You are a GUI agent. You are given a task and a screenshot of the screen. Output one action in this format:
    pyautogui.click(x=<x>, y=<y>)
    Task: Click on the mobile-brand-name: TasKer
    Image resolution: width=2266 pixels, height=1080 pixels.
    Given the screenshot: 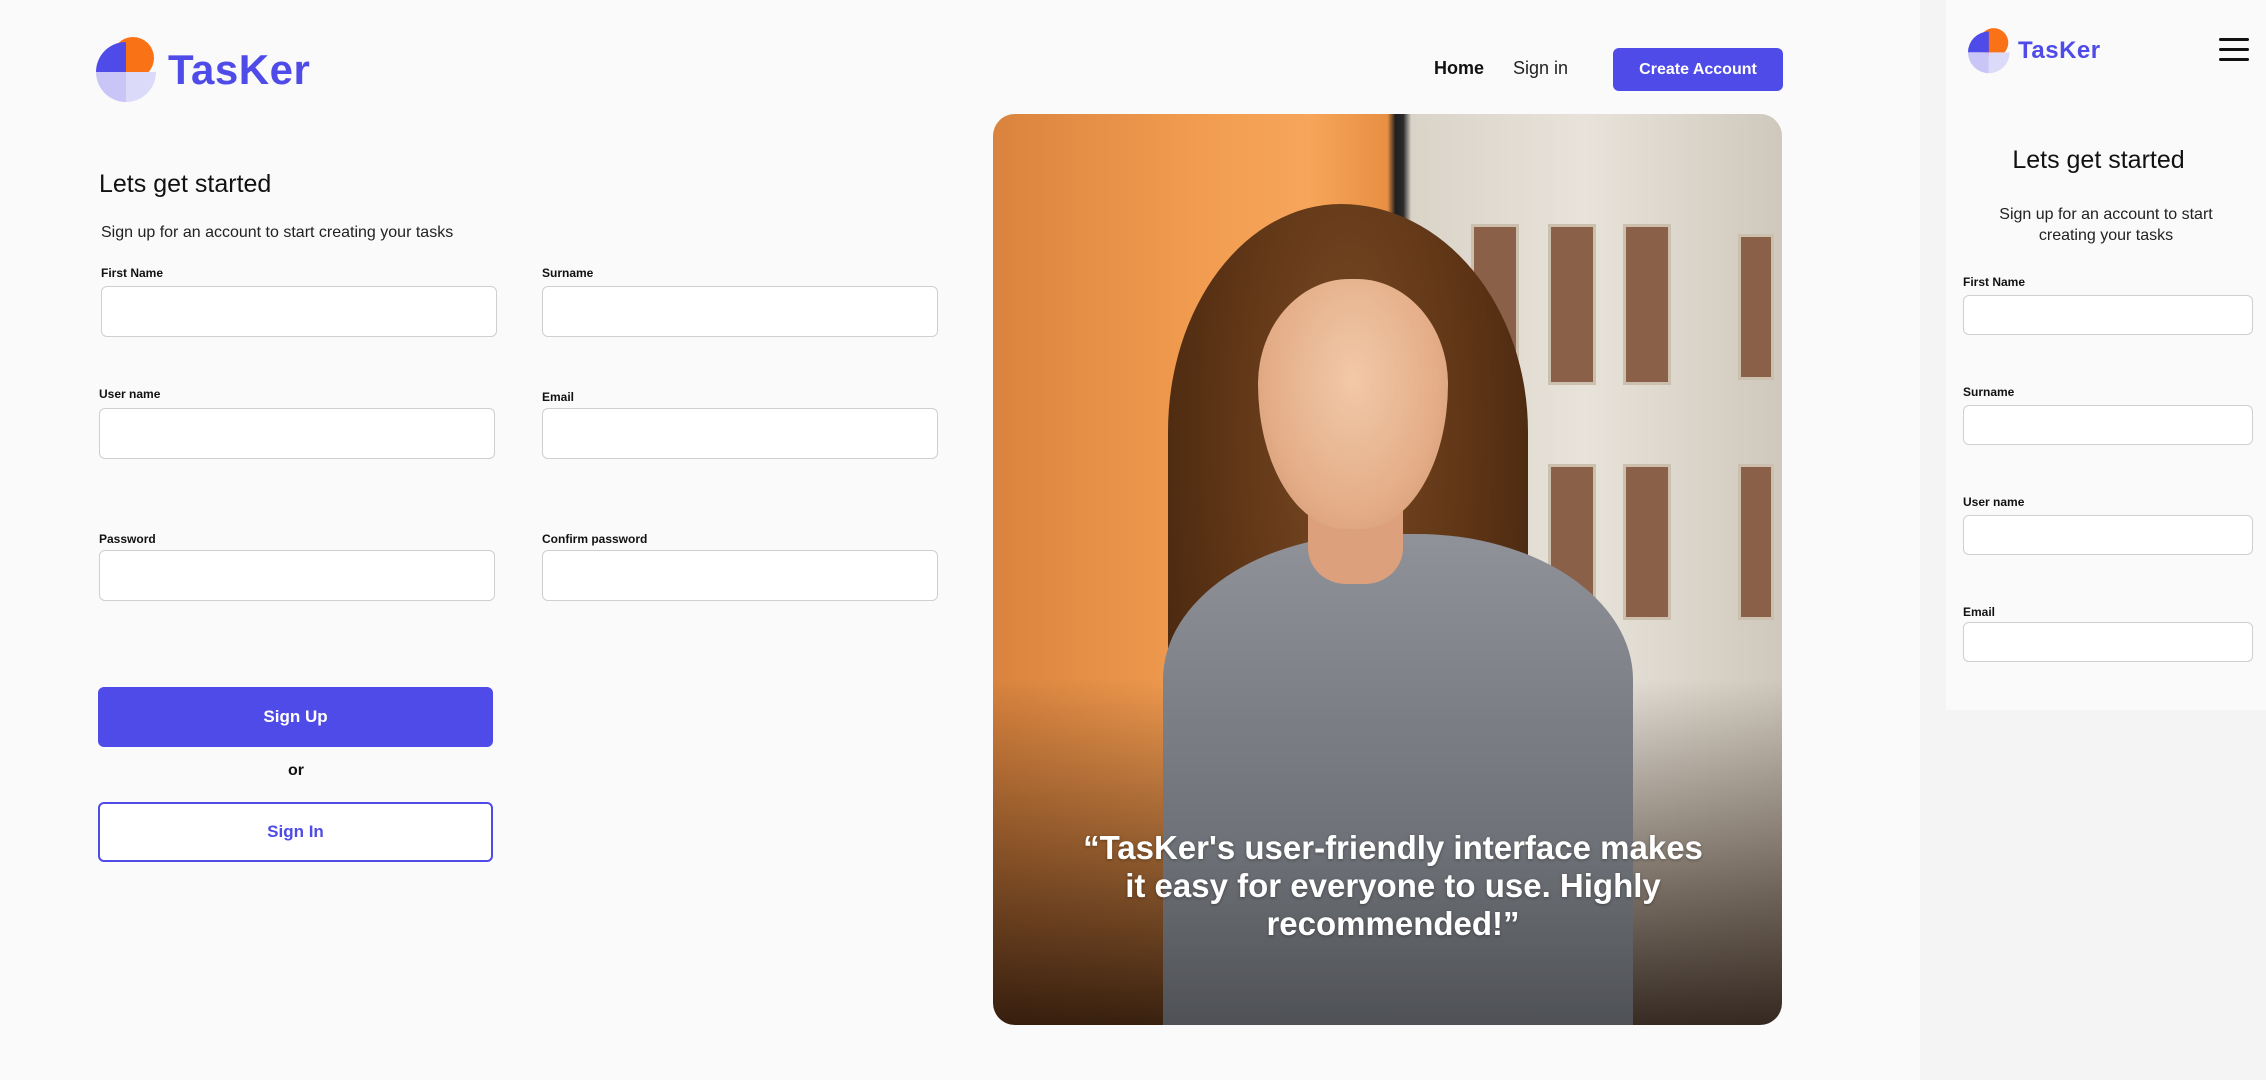 What is the action you would take?
    pyautogui.click(x=2059, y=50)
    